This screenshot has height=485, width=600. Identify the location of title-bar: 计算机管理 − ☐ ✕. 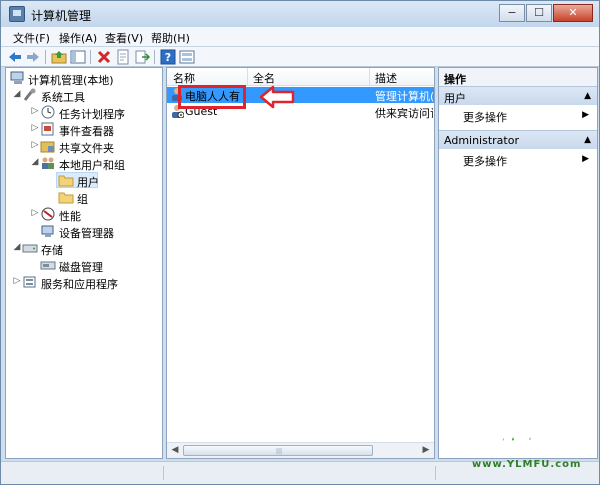
(300, 14).